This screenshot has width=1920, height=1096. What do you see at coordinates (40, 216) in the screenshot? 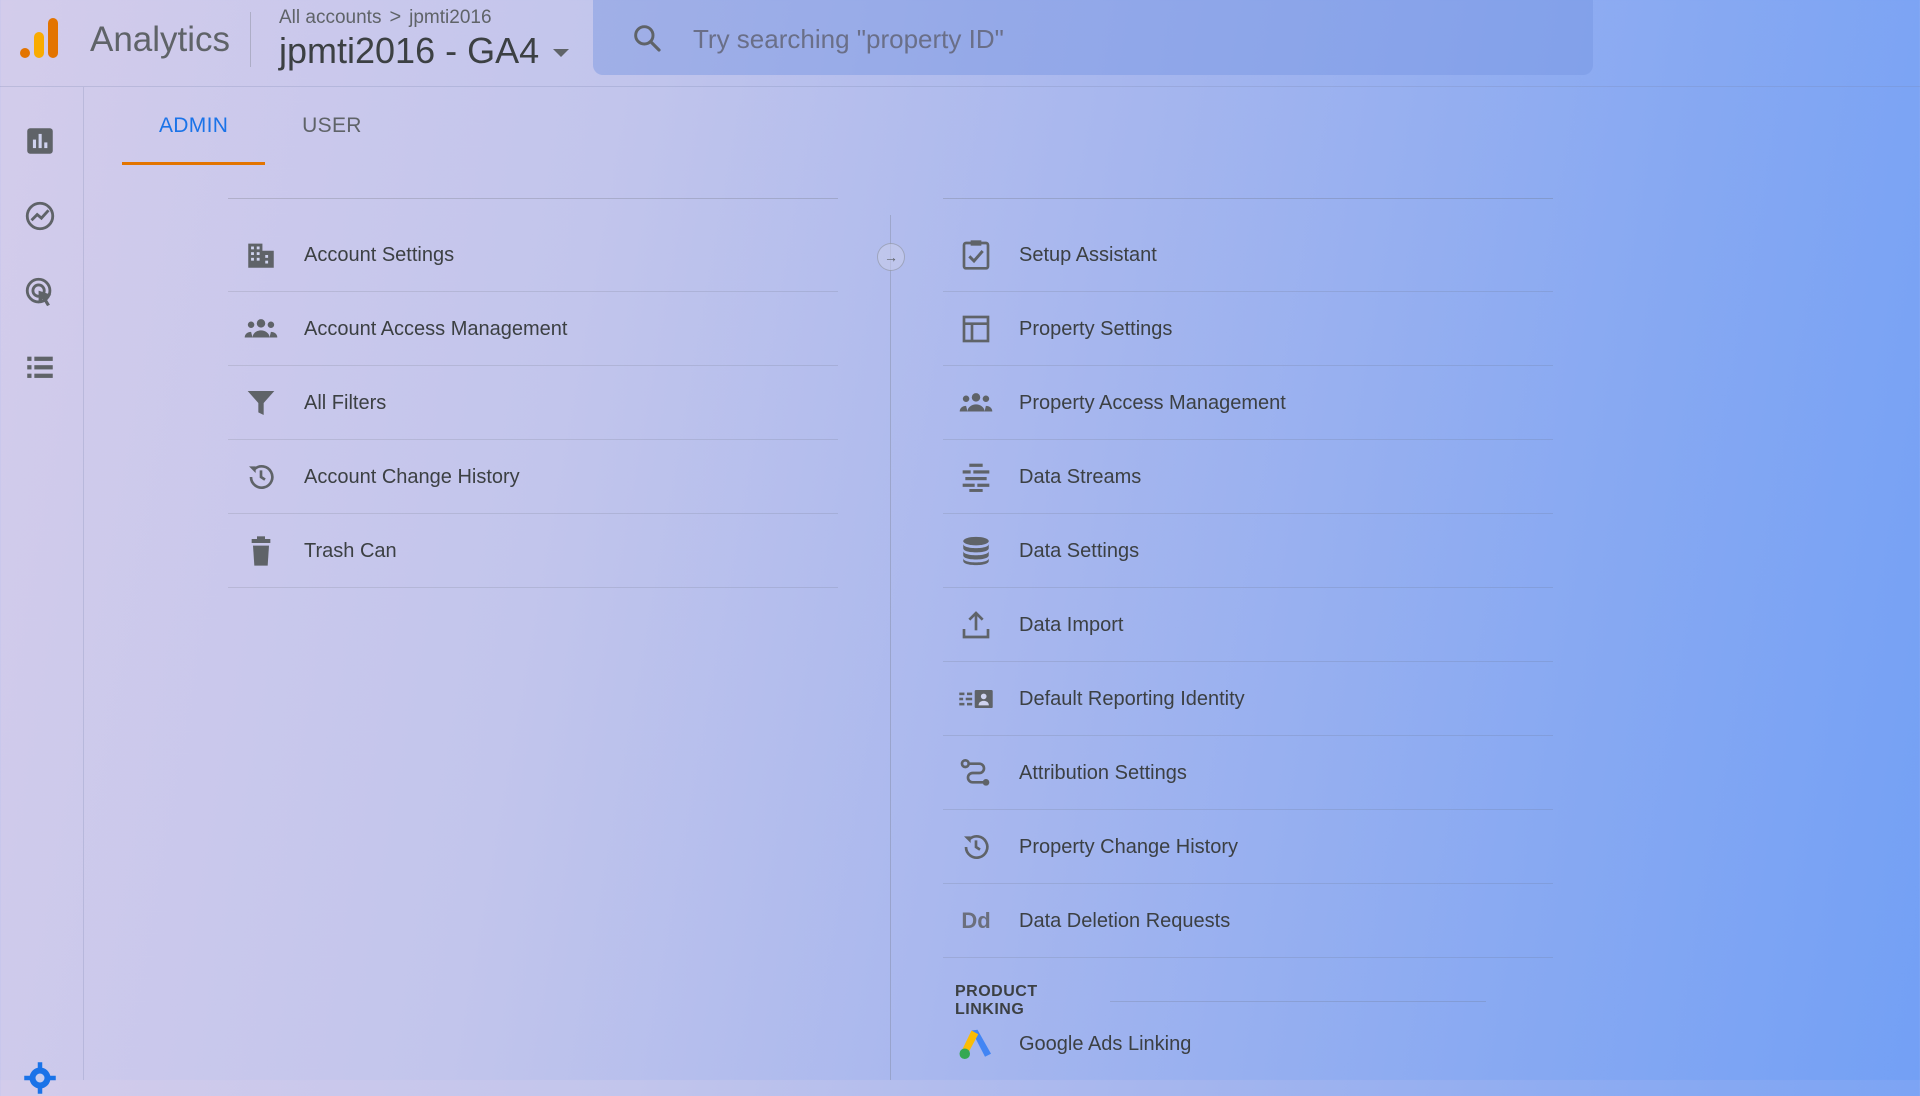
I see `explore-icon` at bounding box center [40, 216].